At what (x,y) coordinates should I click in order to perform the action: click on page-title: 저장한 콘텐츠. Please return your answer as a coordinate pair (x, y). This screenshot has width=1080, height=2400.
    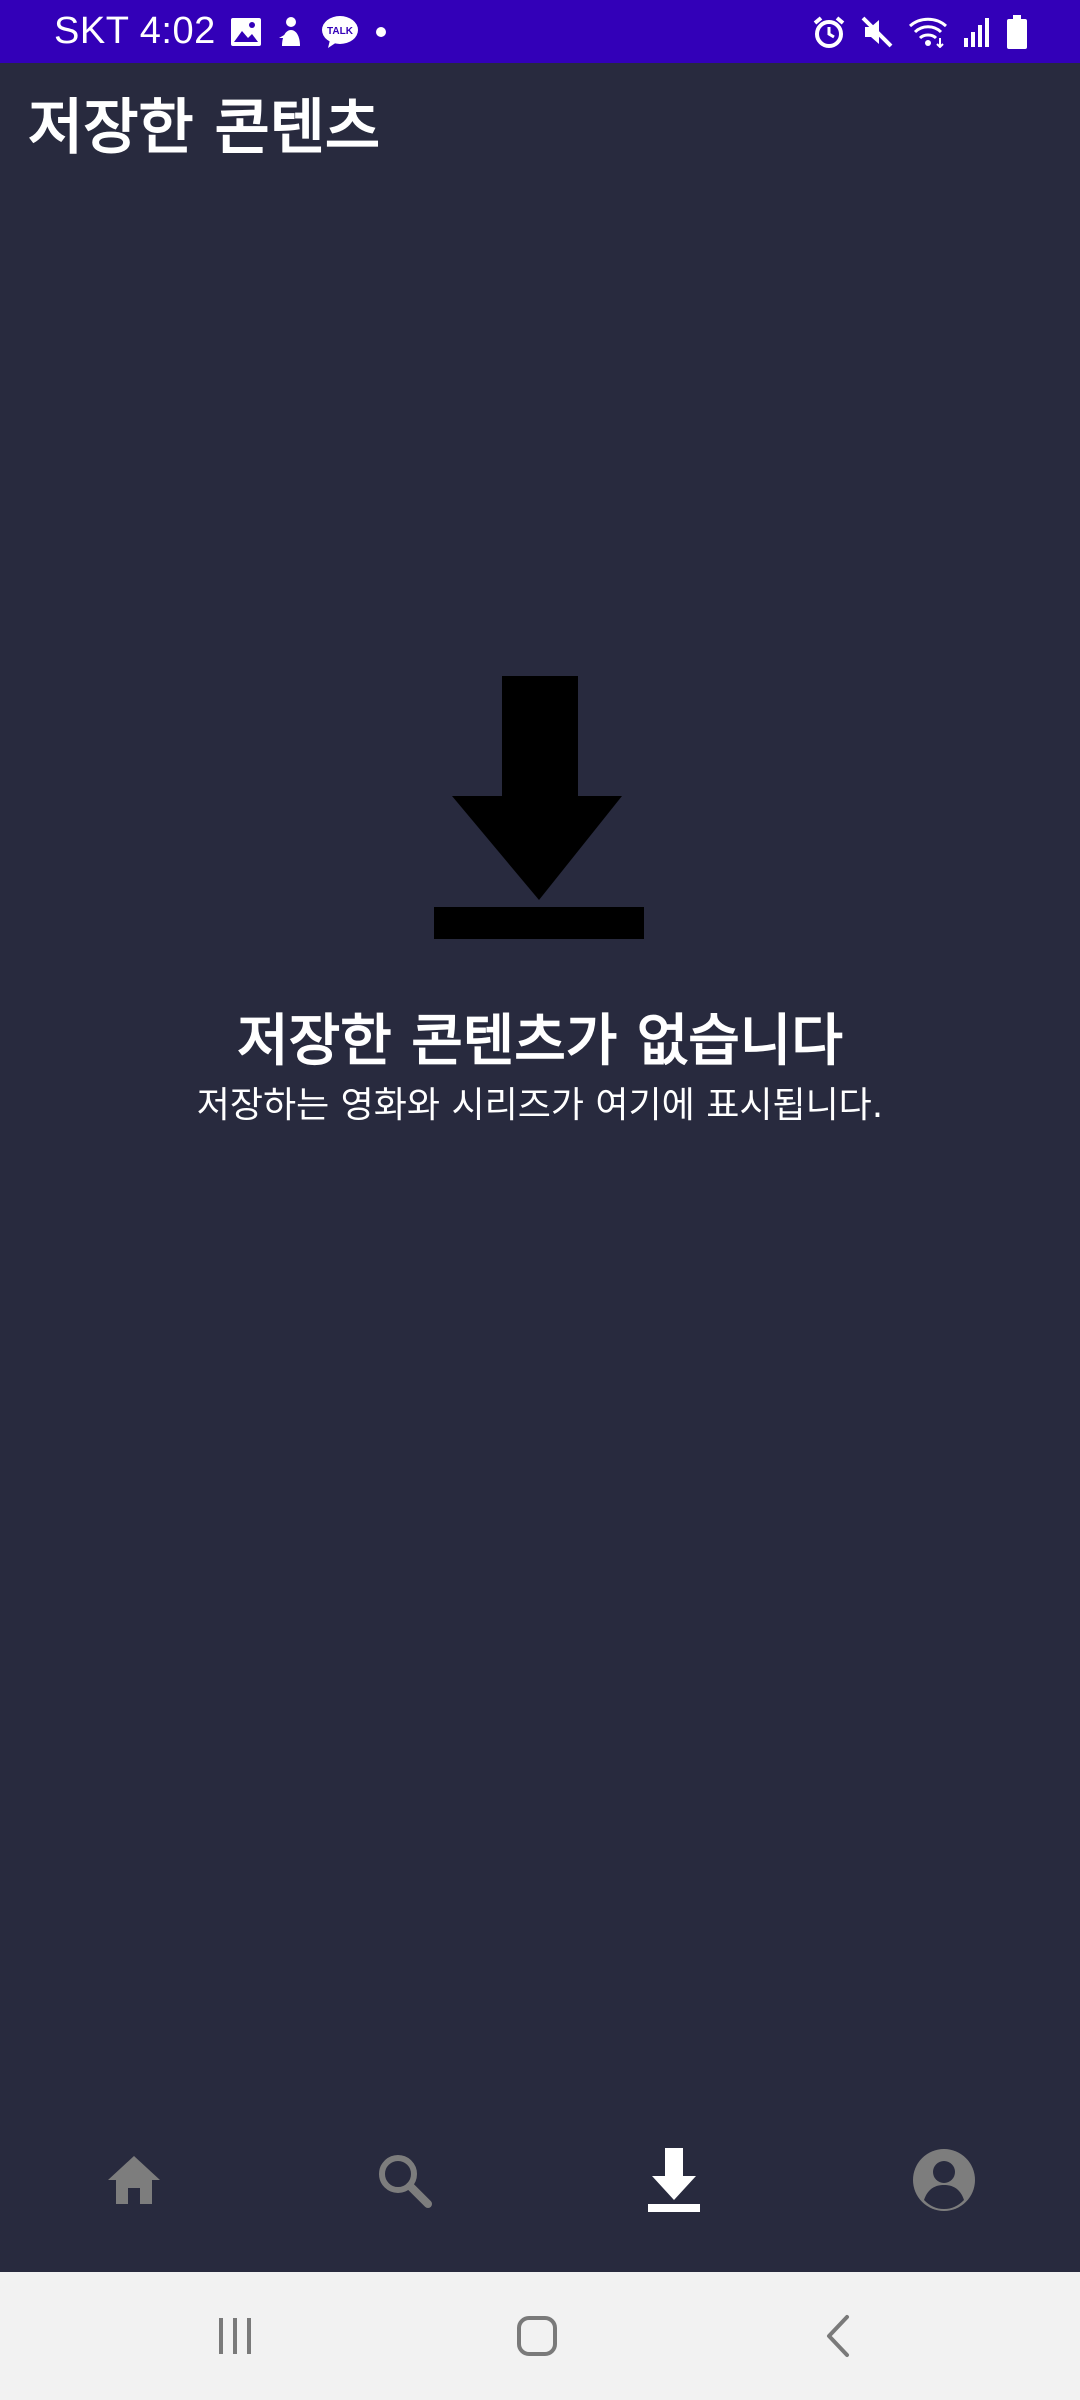
    Looking at the image, I should click on (204, 128).